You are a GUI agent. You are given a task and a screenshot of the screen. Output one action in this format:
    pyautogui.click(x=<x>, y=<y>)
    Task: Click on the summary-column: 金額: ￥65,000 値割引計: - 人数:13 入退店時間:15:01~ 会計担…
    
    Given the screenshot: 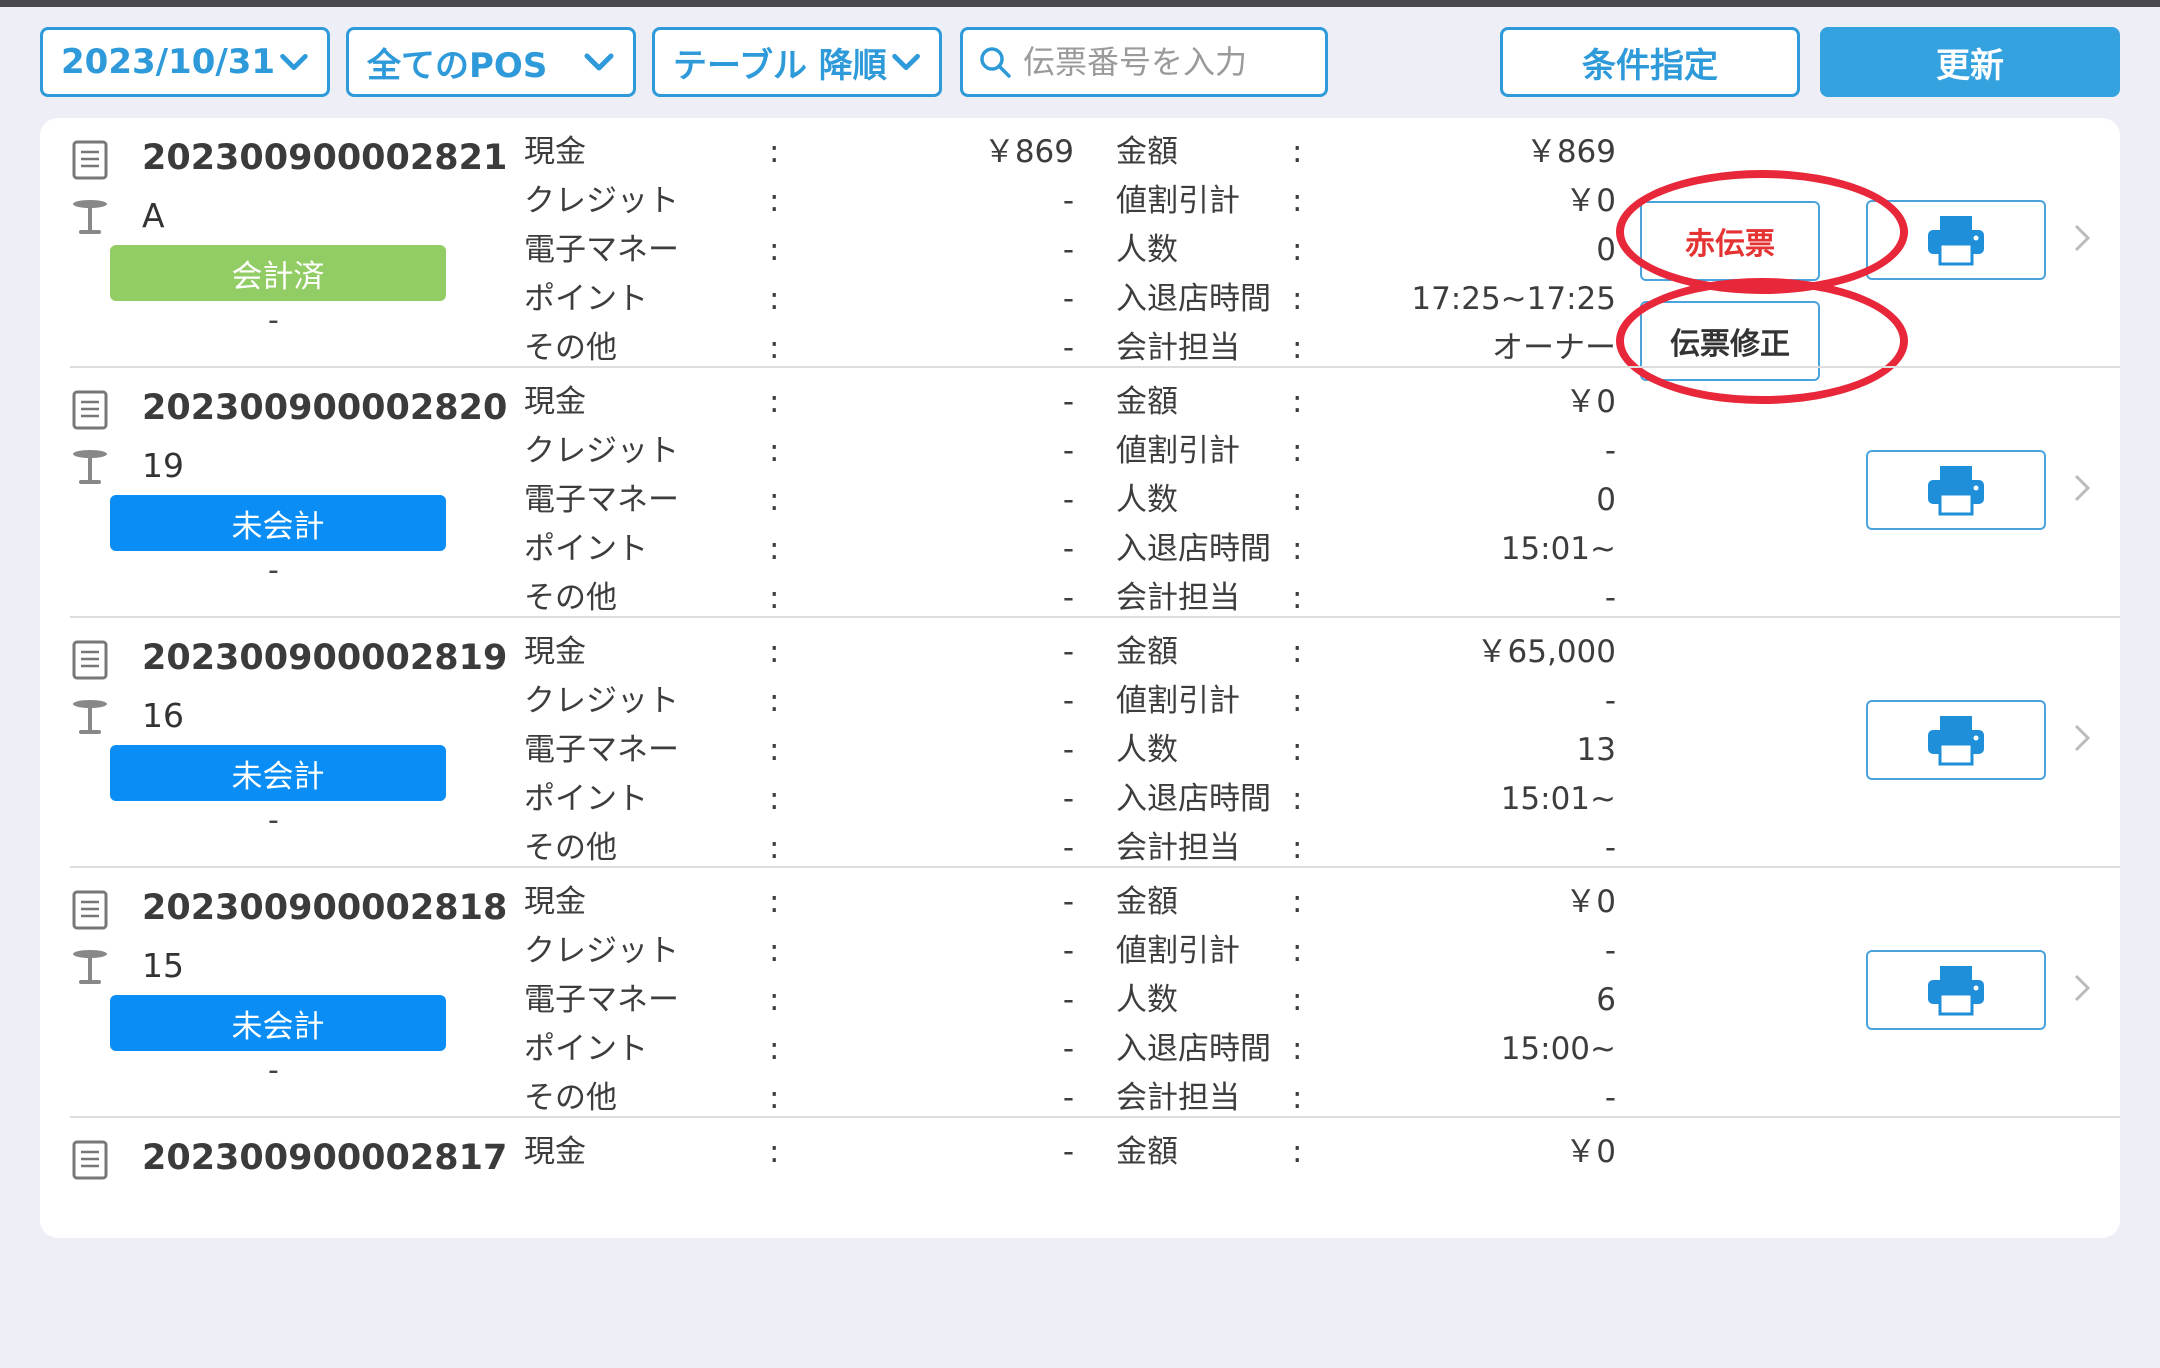 What is the action you would take?
    pyautogui.click(x=1366, y=750)
    